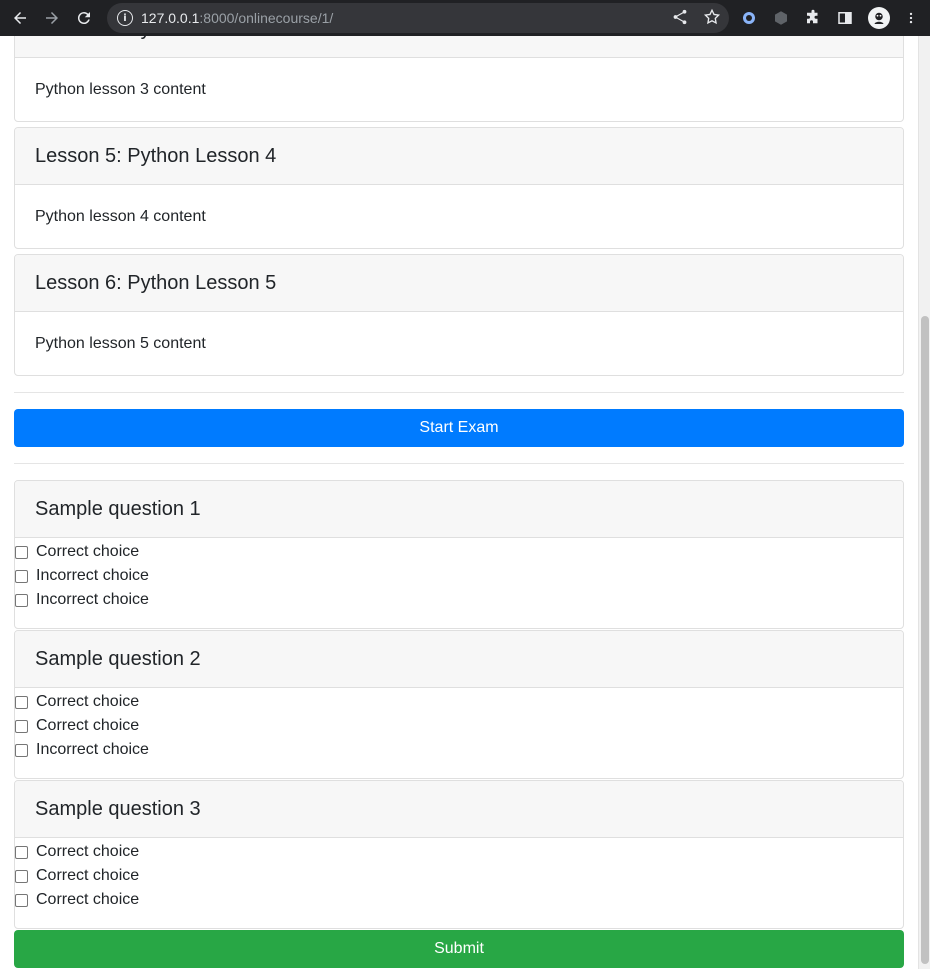 This screenshot has height=969, width=930. What do you see at coordinates (712, 17) in the screenshot?
I see `bookmark-star-icon` at bounding box center [712, 17].